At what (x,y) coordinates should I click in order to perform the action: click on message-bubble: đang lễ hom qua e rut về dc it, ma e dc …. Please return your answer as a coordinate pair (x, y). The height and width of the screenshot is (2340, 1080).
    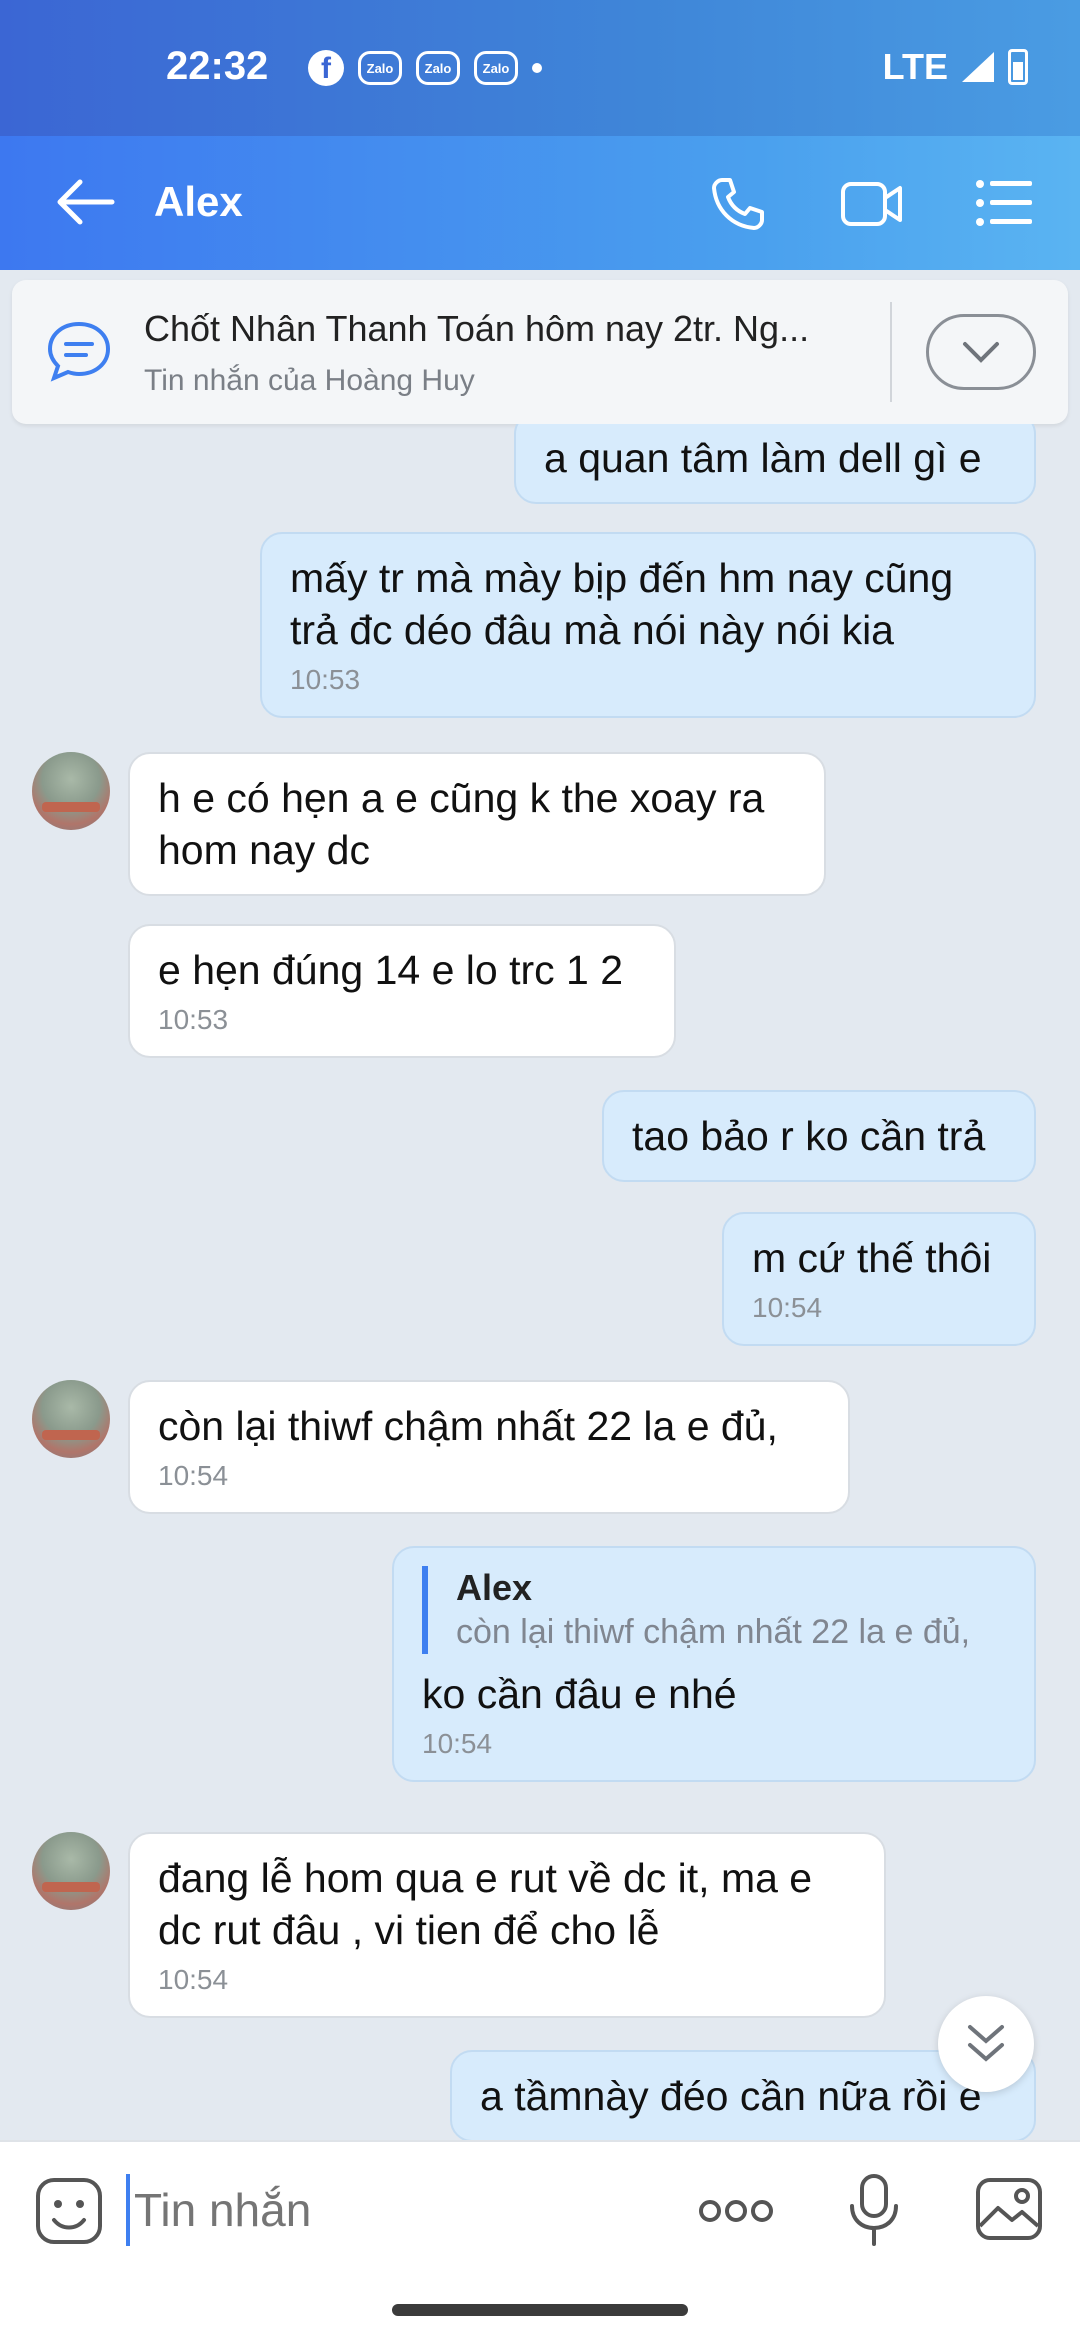
    Looking at the image, I should click on (507, 1925).